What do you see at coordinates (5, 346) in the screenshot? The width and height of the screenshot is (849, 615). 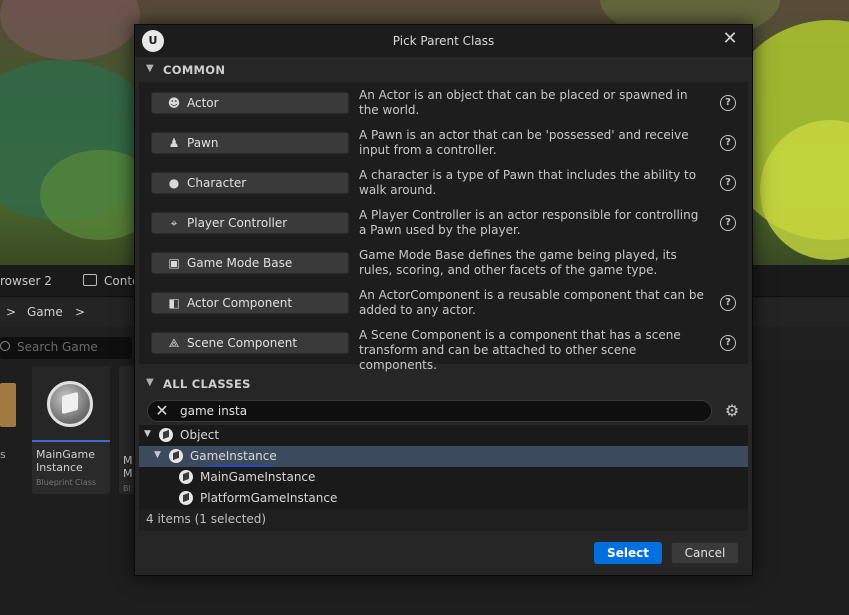 I see `search-icon` at bounding box center [5, 346].